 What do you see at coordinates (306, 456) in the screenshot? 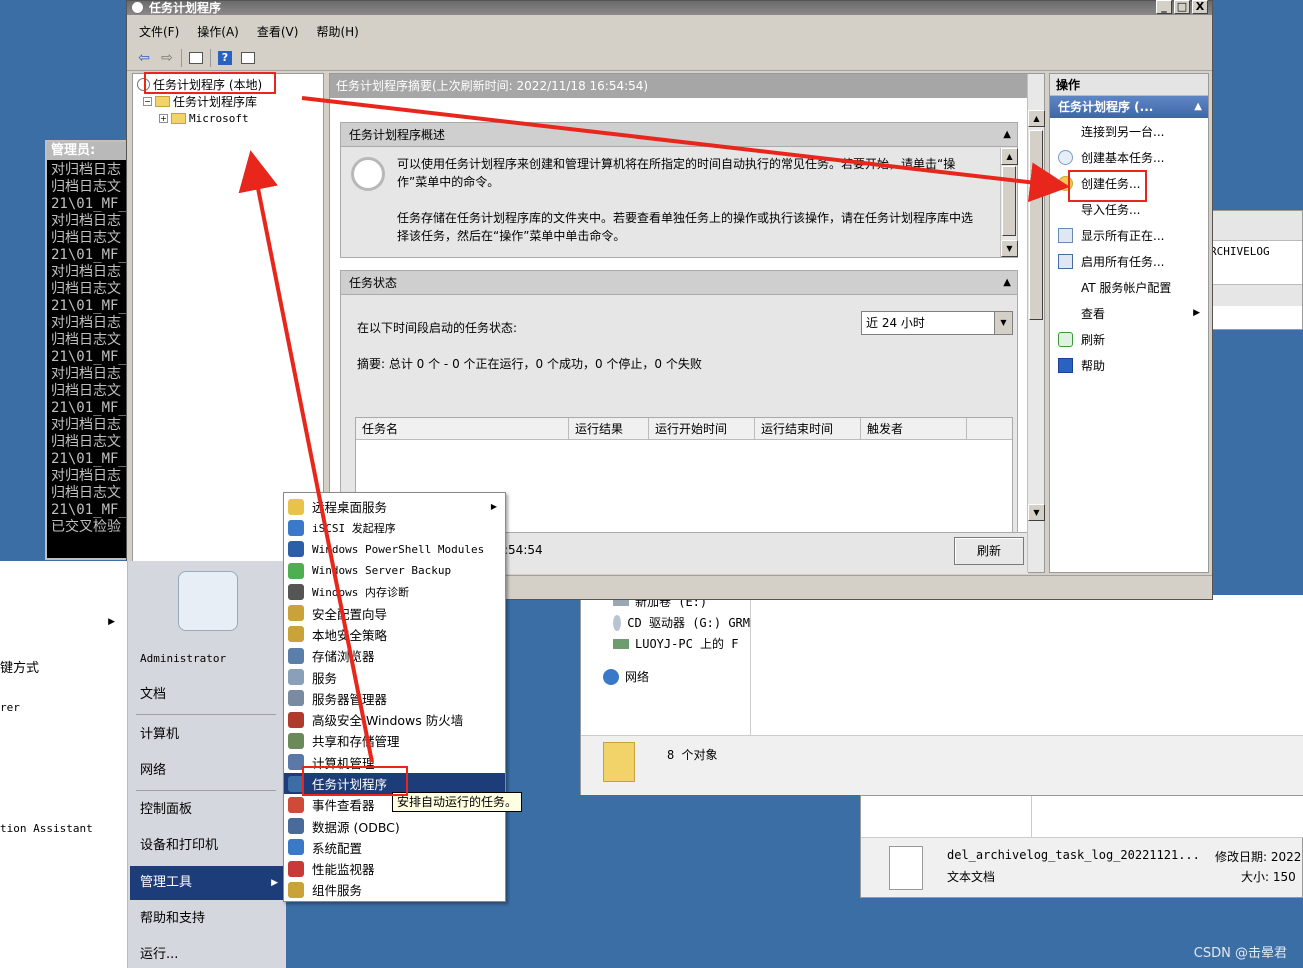
I see `arrow-to-tree-root` at bounding box center [306, 456].